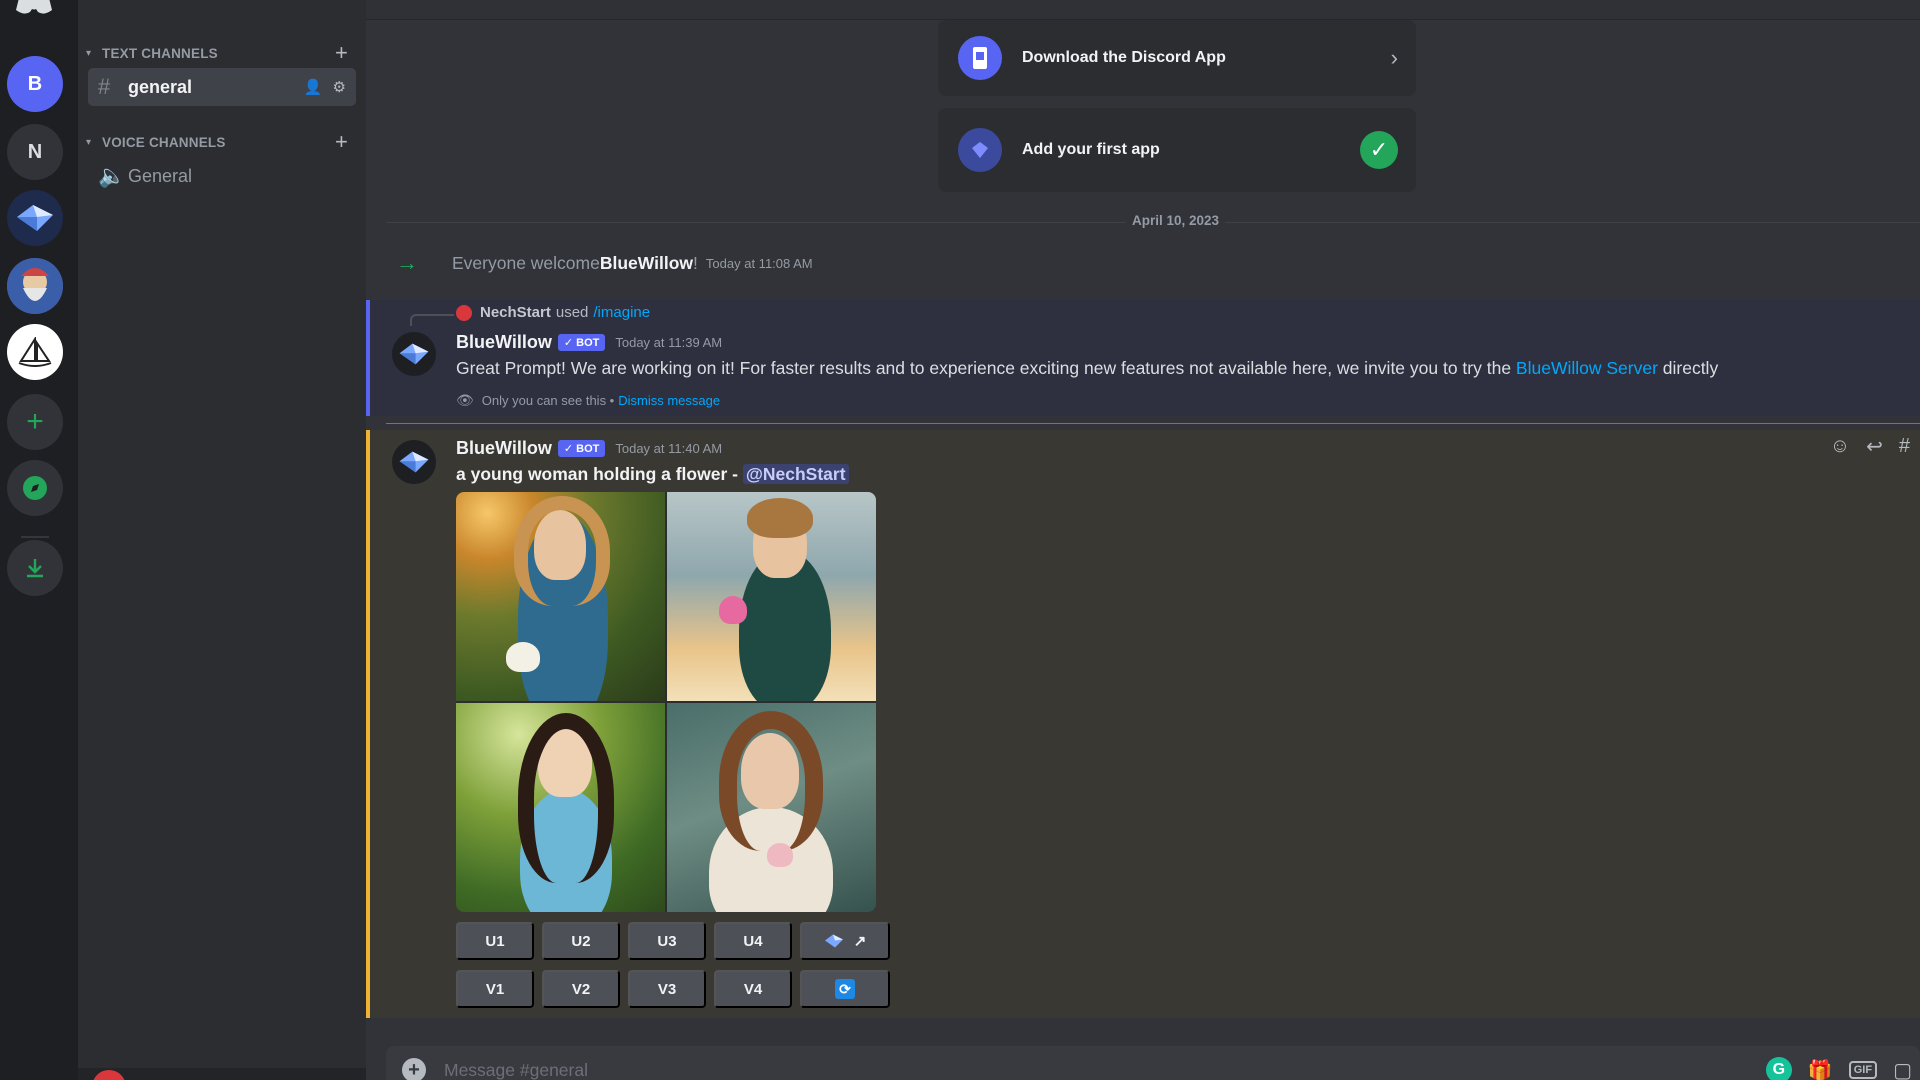  Describe the element at coordinates (222, 176) in the screenshot. I see `voice-channel-item-general: 🔈 General` at that location.